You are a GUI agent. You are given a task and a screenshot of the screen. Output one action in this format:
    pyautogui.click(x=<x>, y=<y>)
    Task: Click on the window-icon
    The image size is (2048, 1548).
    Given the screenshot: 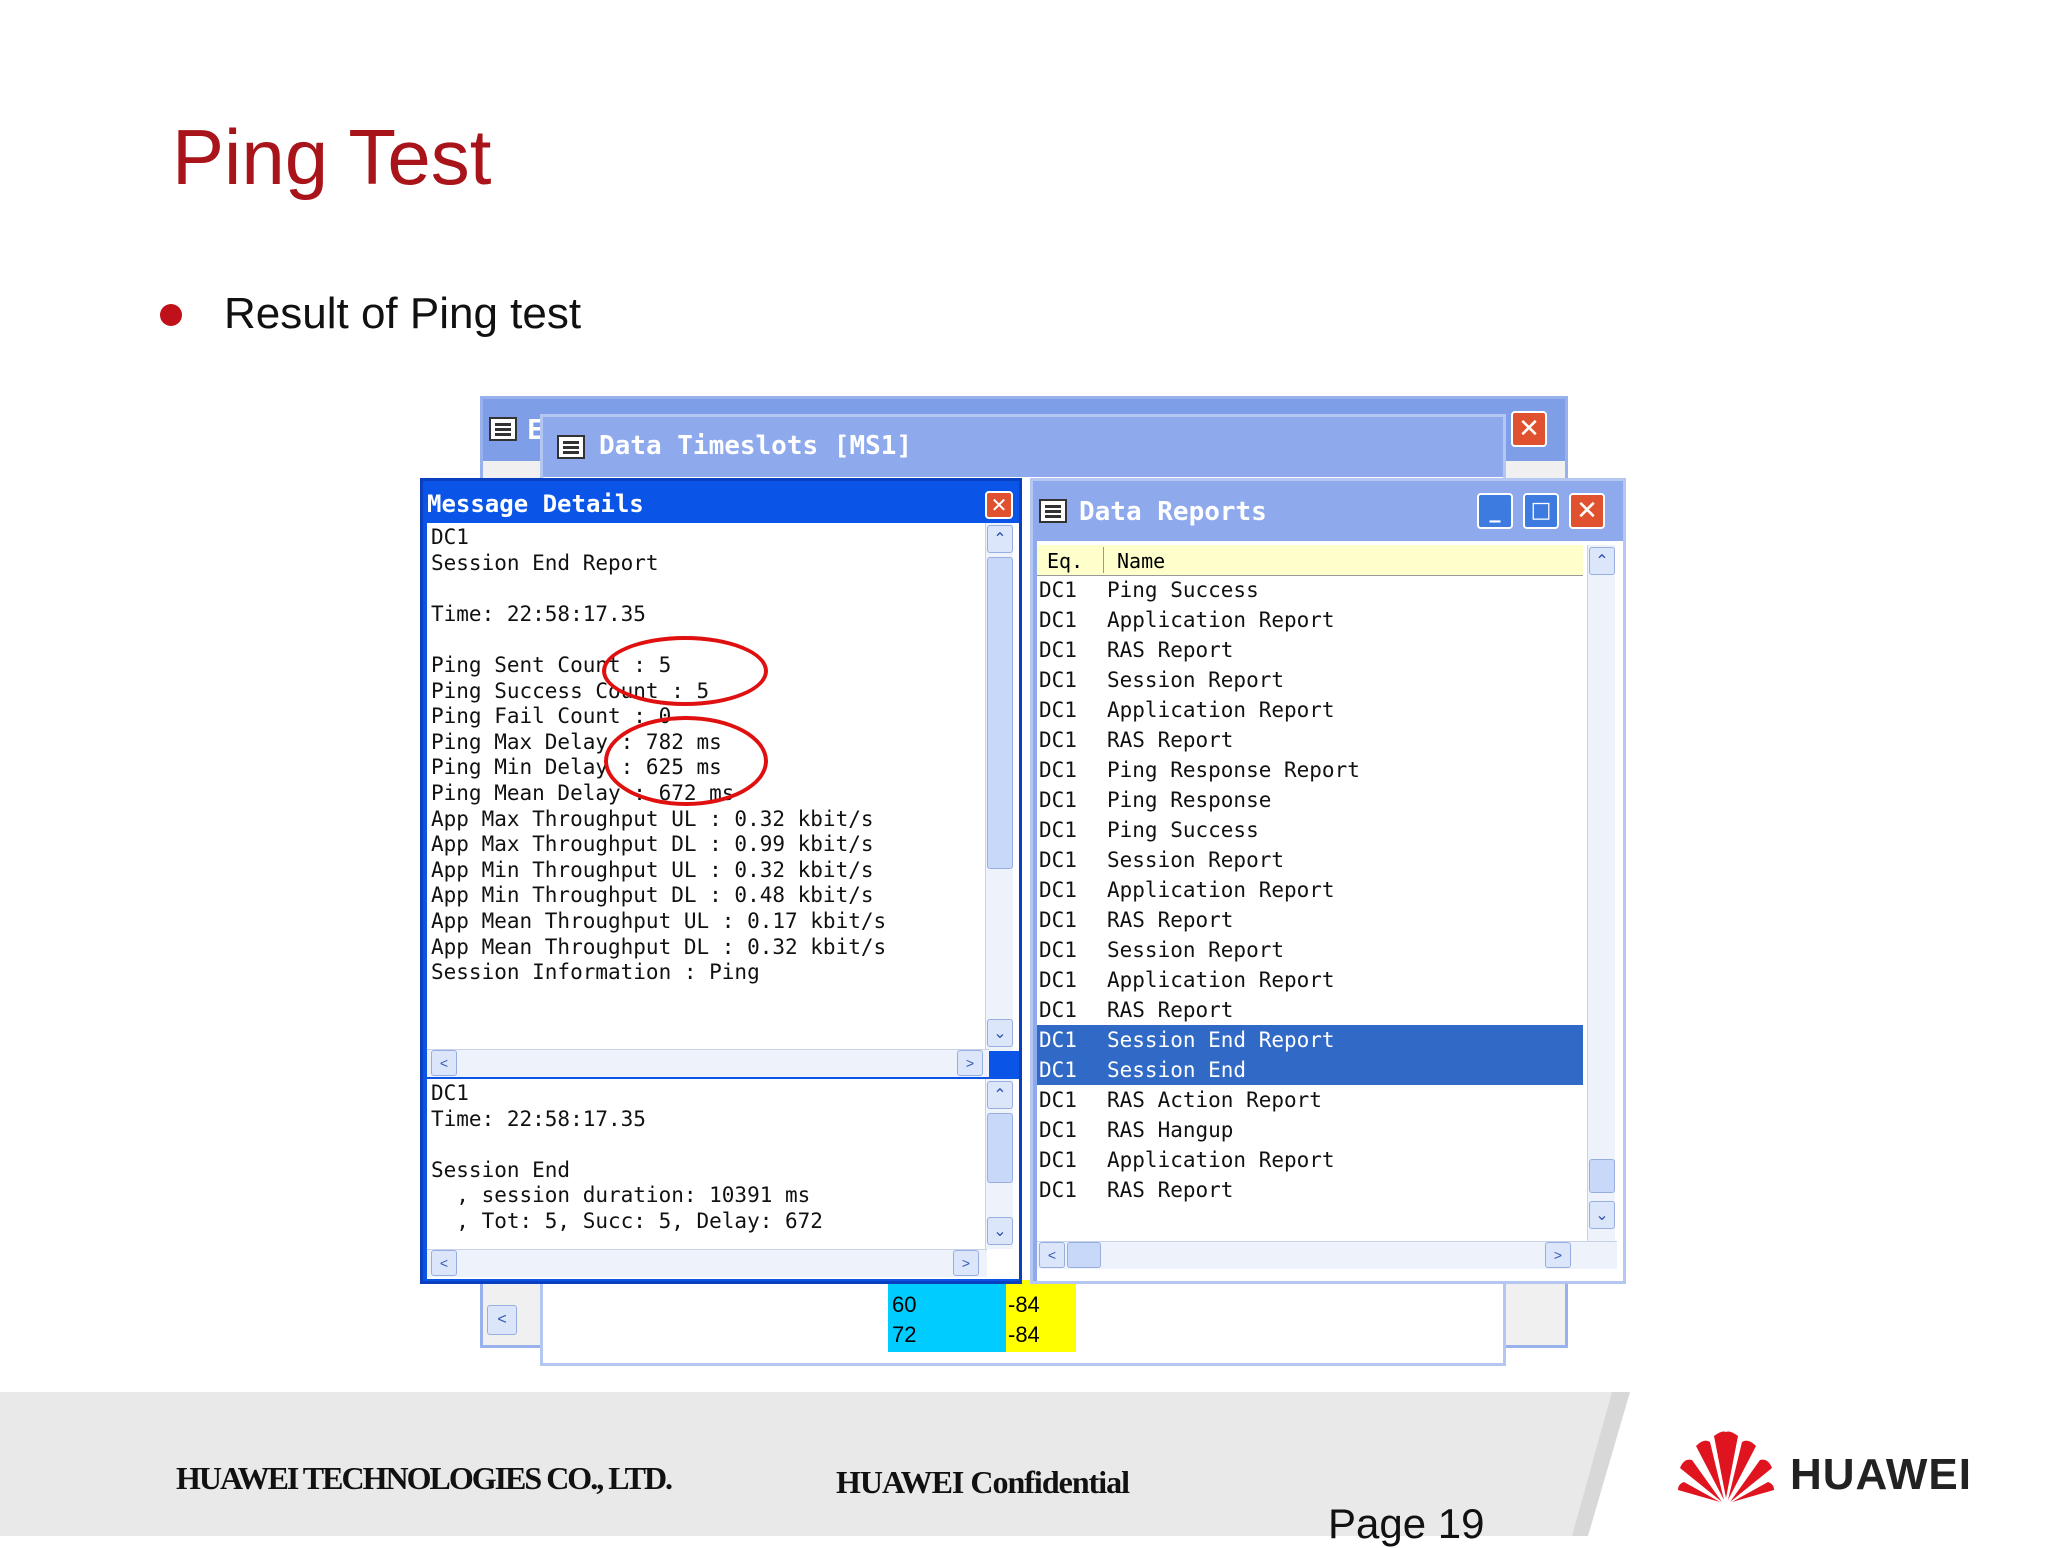 What is the action you would take?
    pyautogui.click(x=1053, y=511)
    